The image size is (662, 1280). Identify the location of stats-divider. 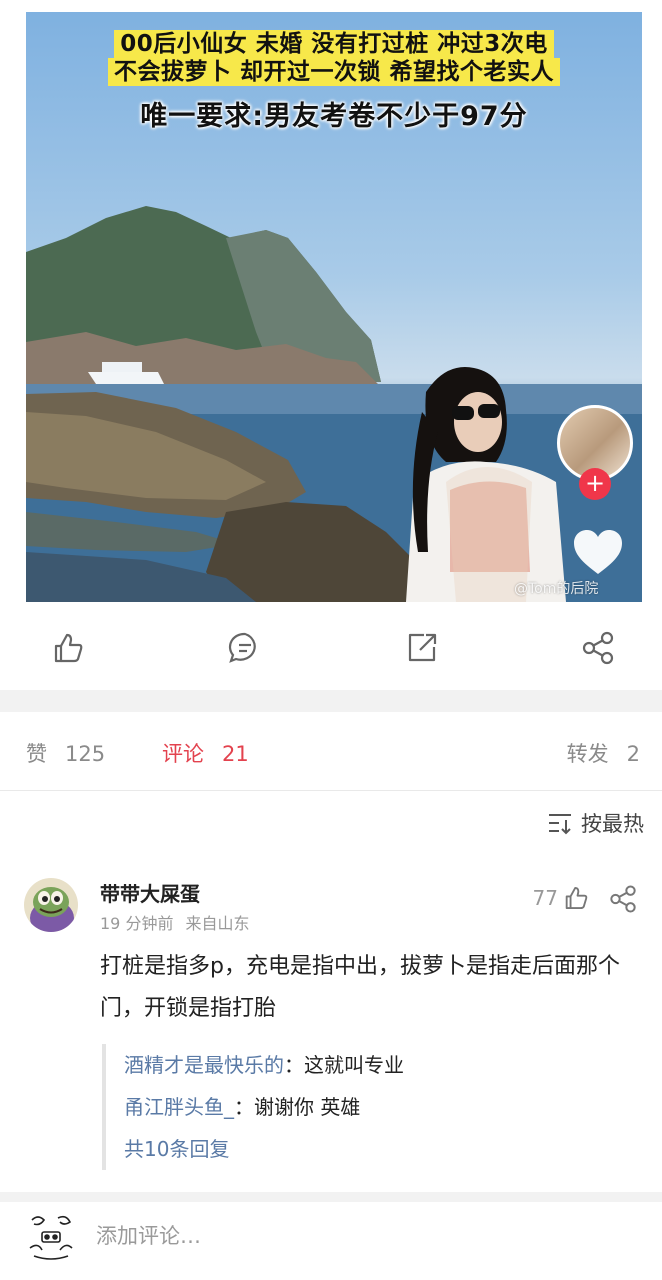
(331, 790).